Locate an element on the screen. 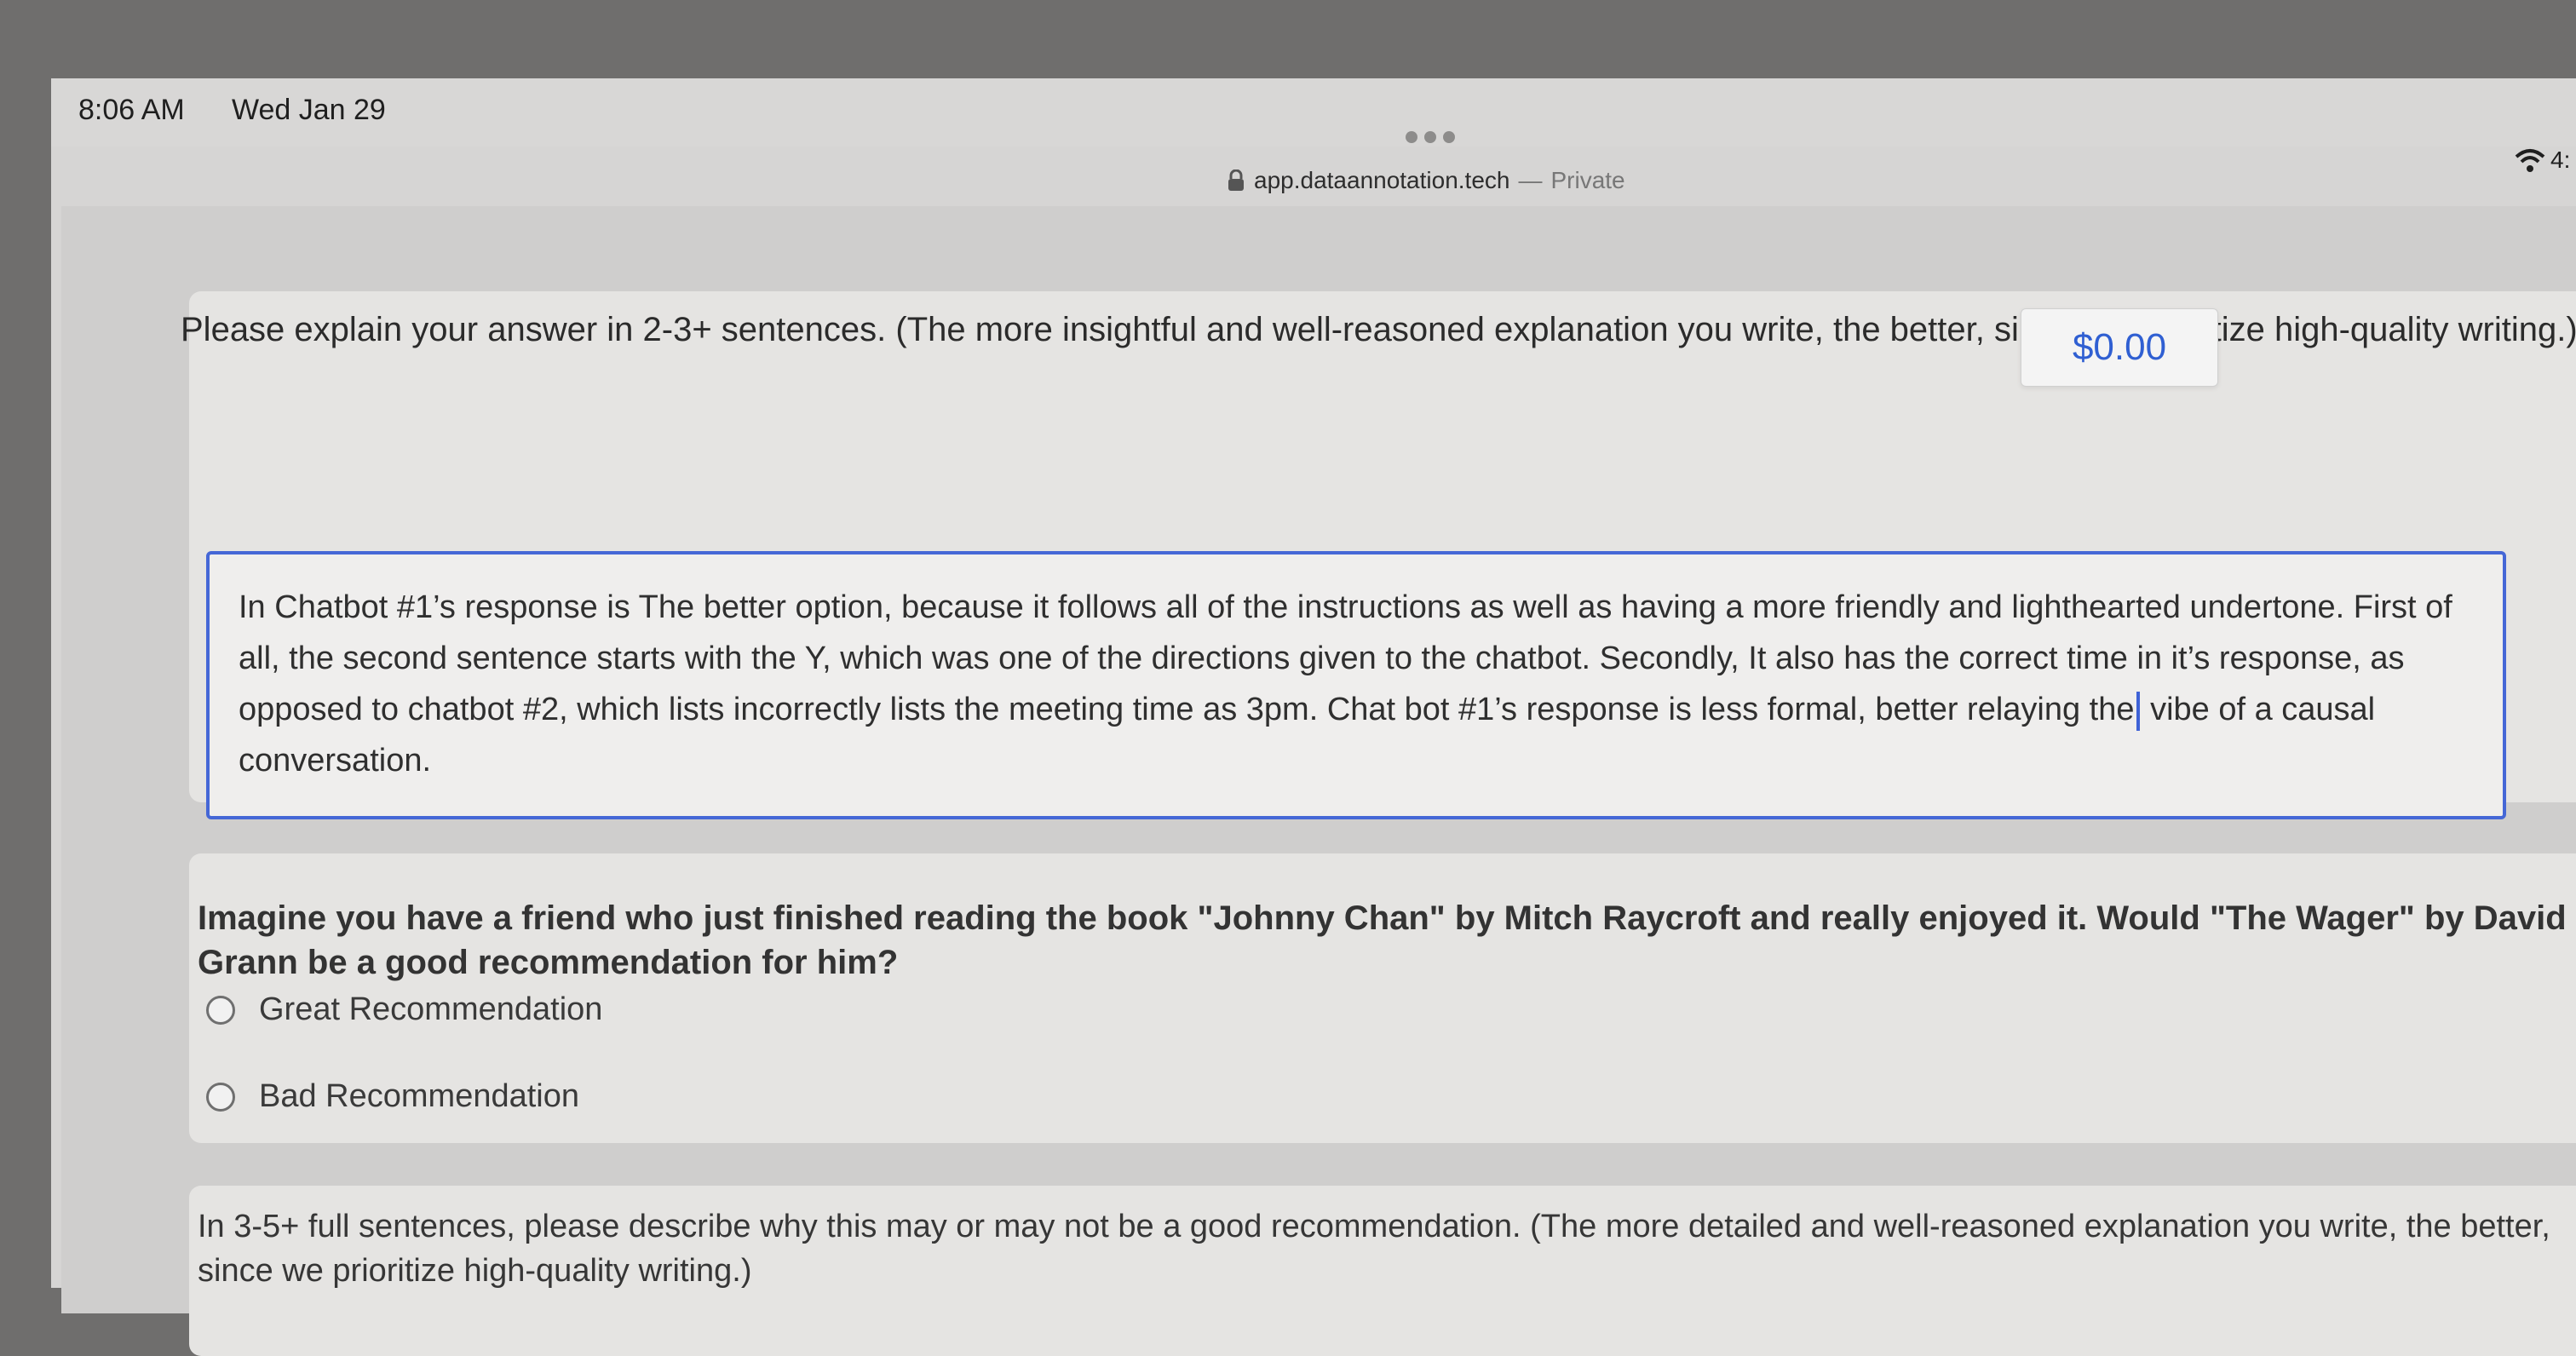 The height and width of the screenshot is (1356, 2576). earnings-badge: $0.00 is located at coordinates (2119, 347).